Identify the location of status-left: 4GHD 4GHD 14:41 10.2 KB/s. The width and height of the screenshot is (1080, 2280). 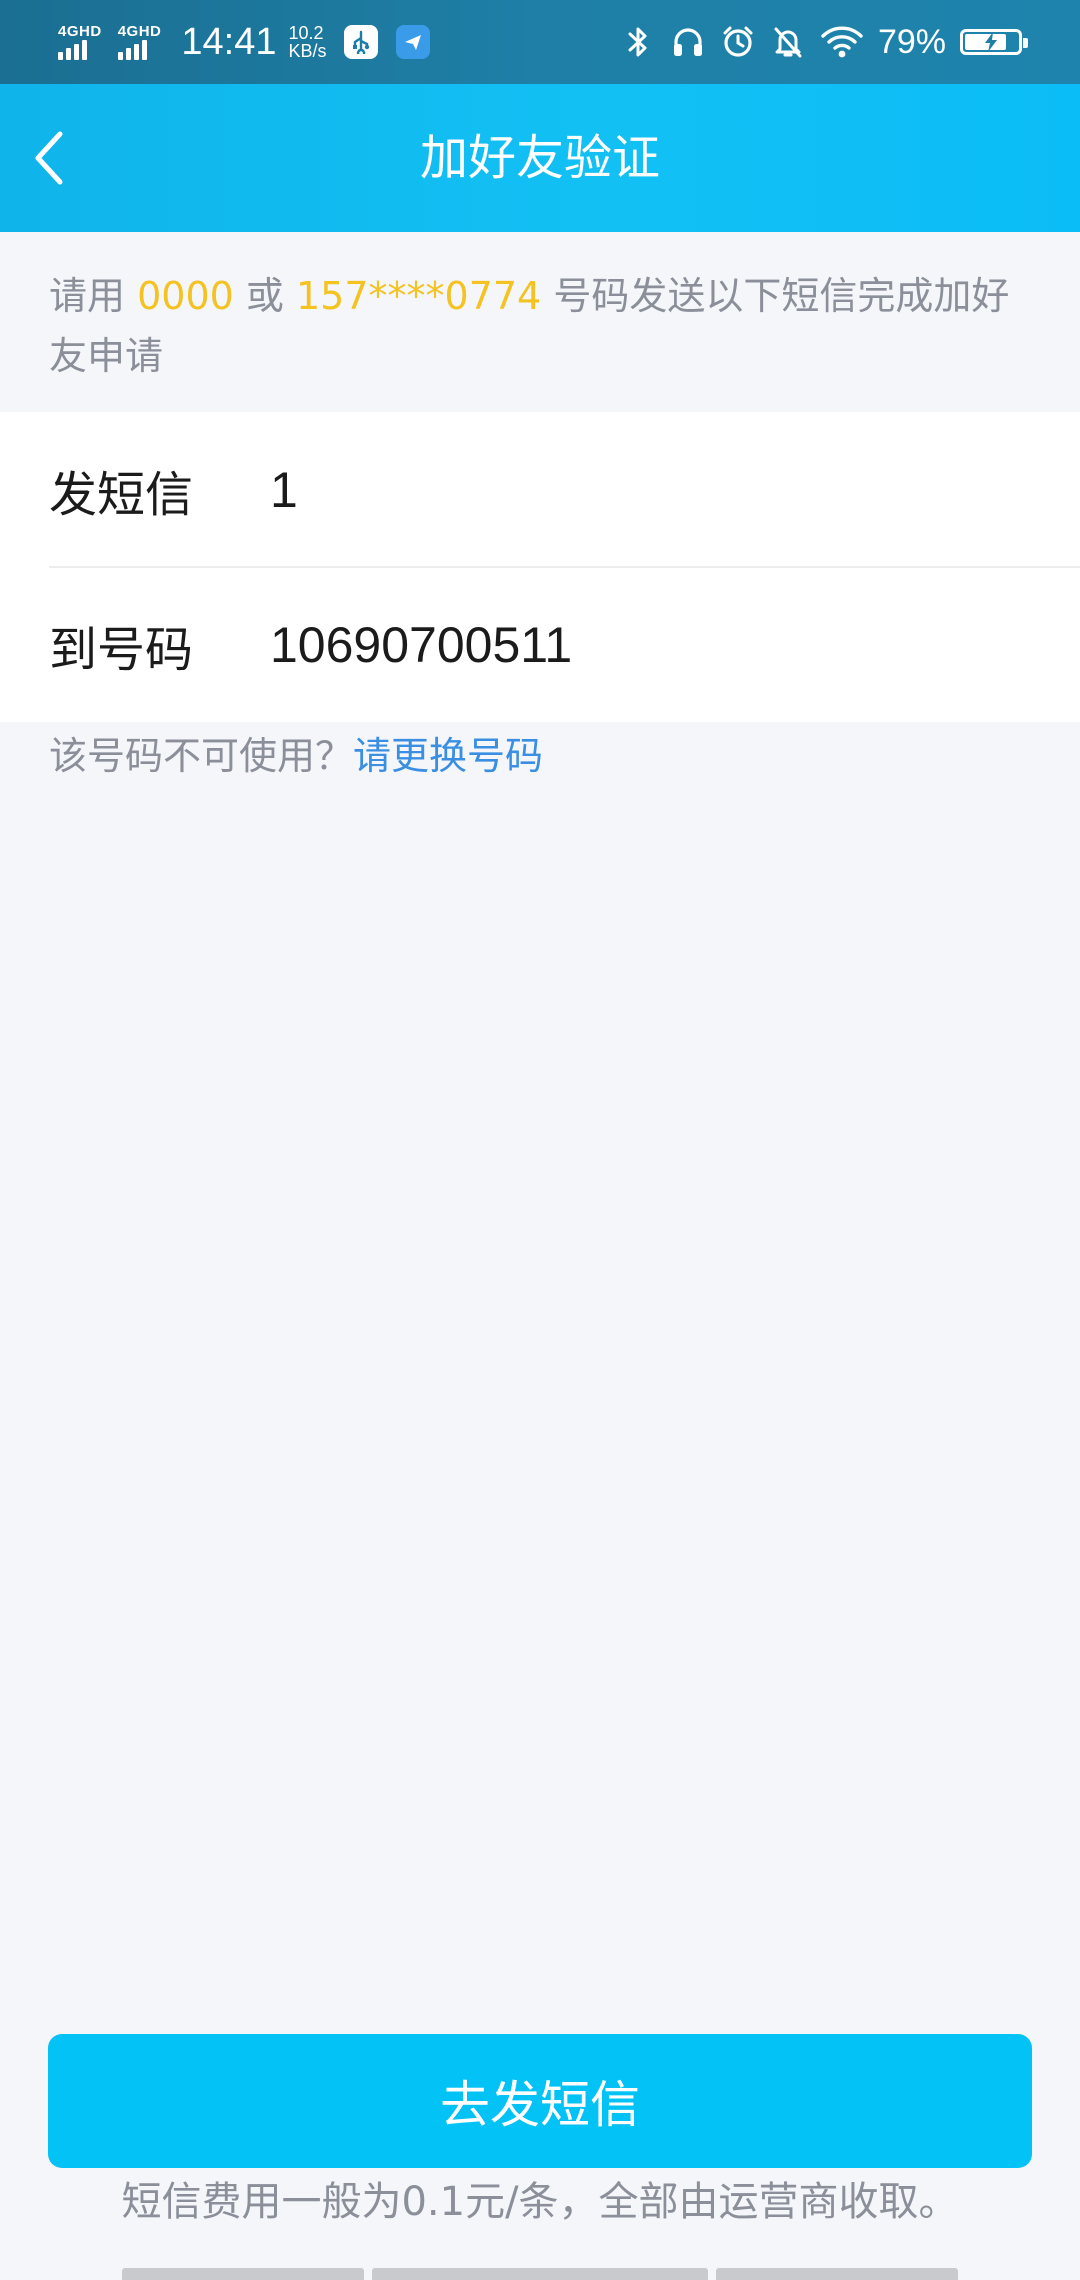
(244, 42).